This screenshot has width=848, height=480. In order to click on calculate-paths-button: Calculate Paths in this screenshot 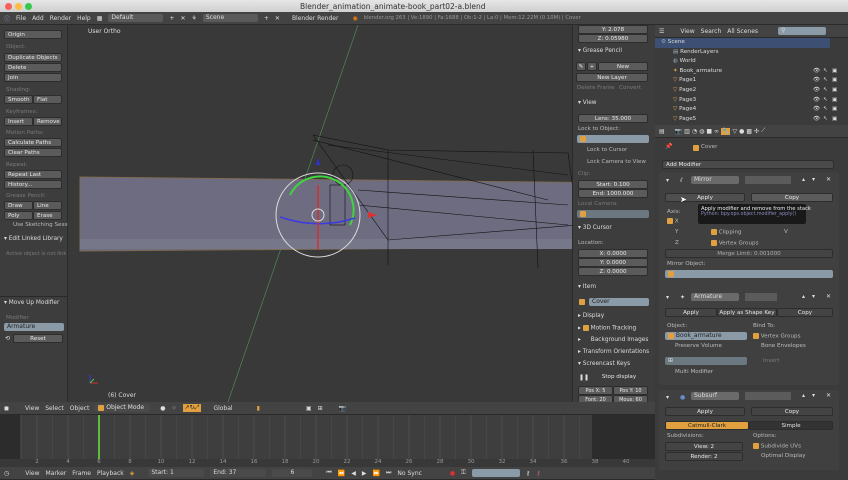, I will do `click(33, 142)`.